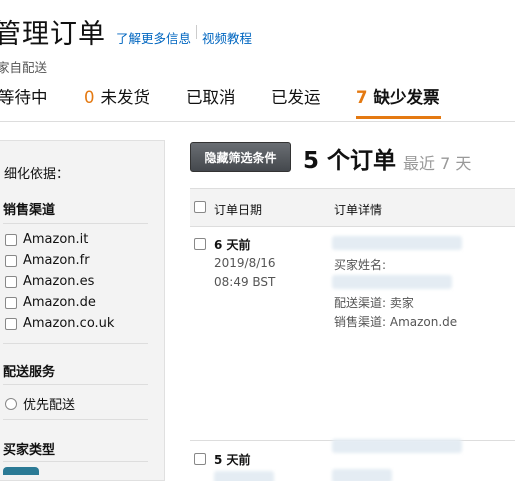  I want to click on fulfillment-heading: 配送服务, so click(29, 372).